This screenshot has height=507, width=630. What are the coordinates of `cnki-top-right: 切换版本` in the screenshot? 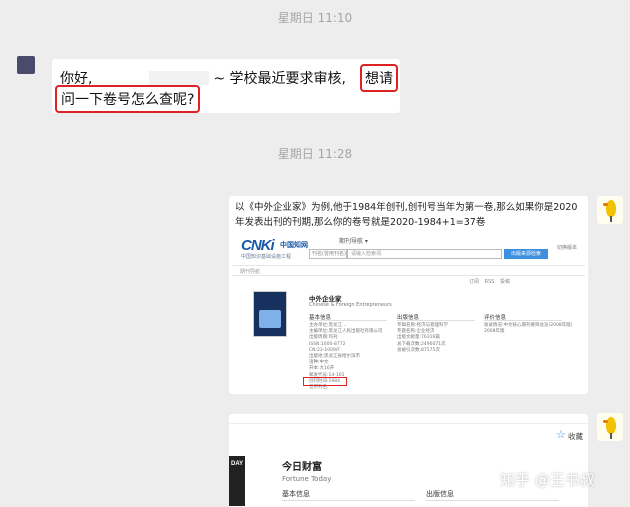 It's located at (567, 248).